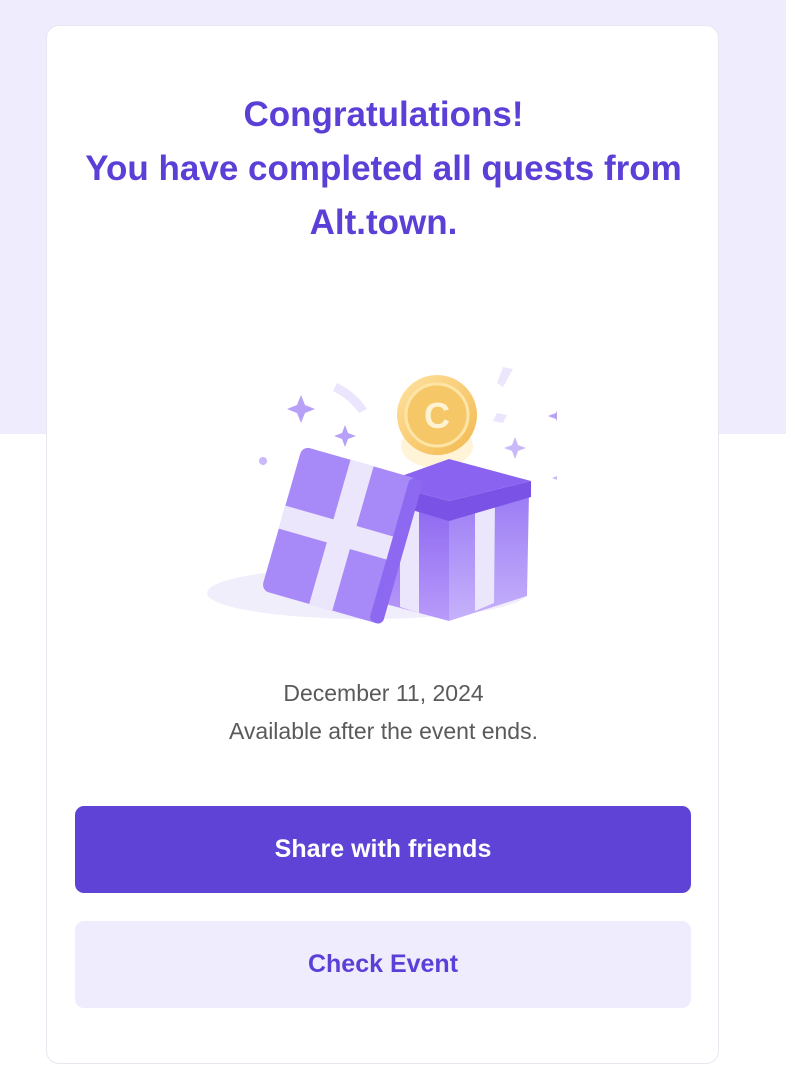 This screenshot has width=786, height=1070. What do you see at coordinates (383, 849) in the screenshot?
I see `share-with-friends-button: Share with friends` at bounding box center [383, 849].